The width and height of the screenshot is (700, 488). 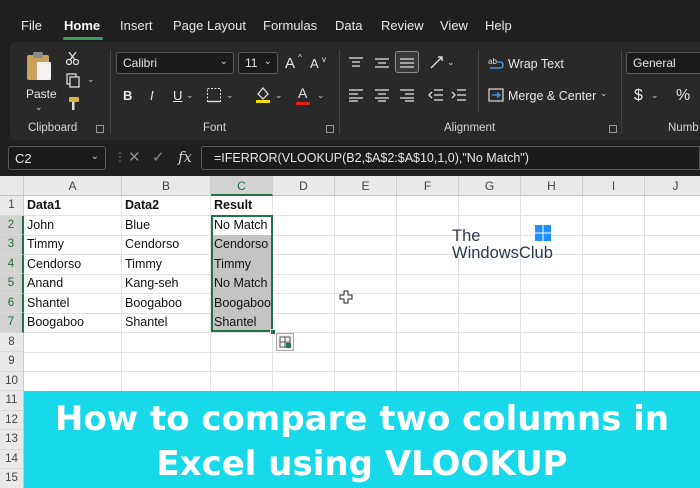 I want to click on alignment-launcher-icon, so click(x=613, y=129).